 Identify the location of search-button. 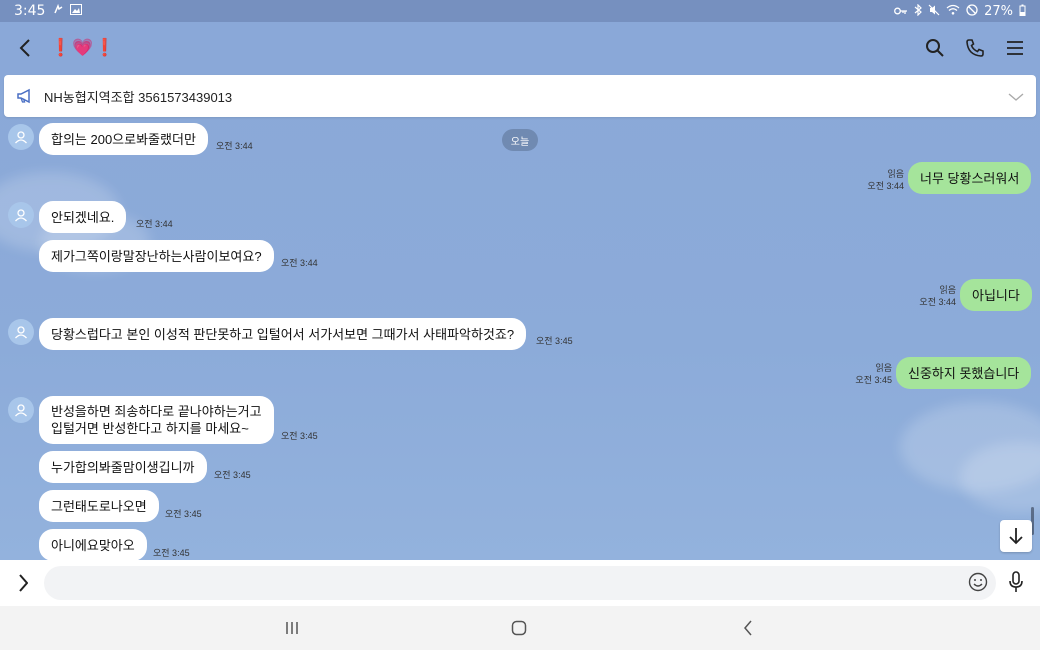
(935, 48).